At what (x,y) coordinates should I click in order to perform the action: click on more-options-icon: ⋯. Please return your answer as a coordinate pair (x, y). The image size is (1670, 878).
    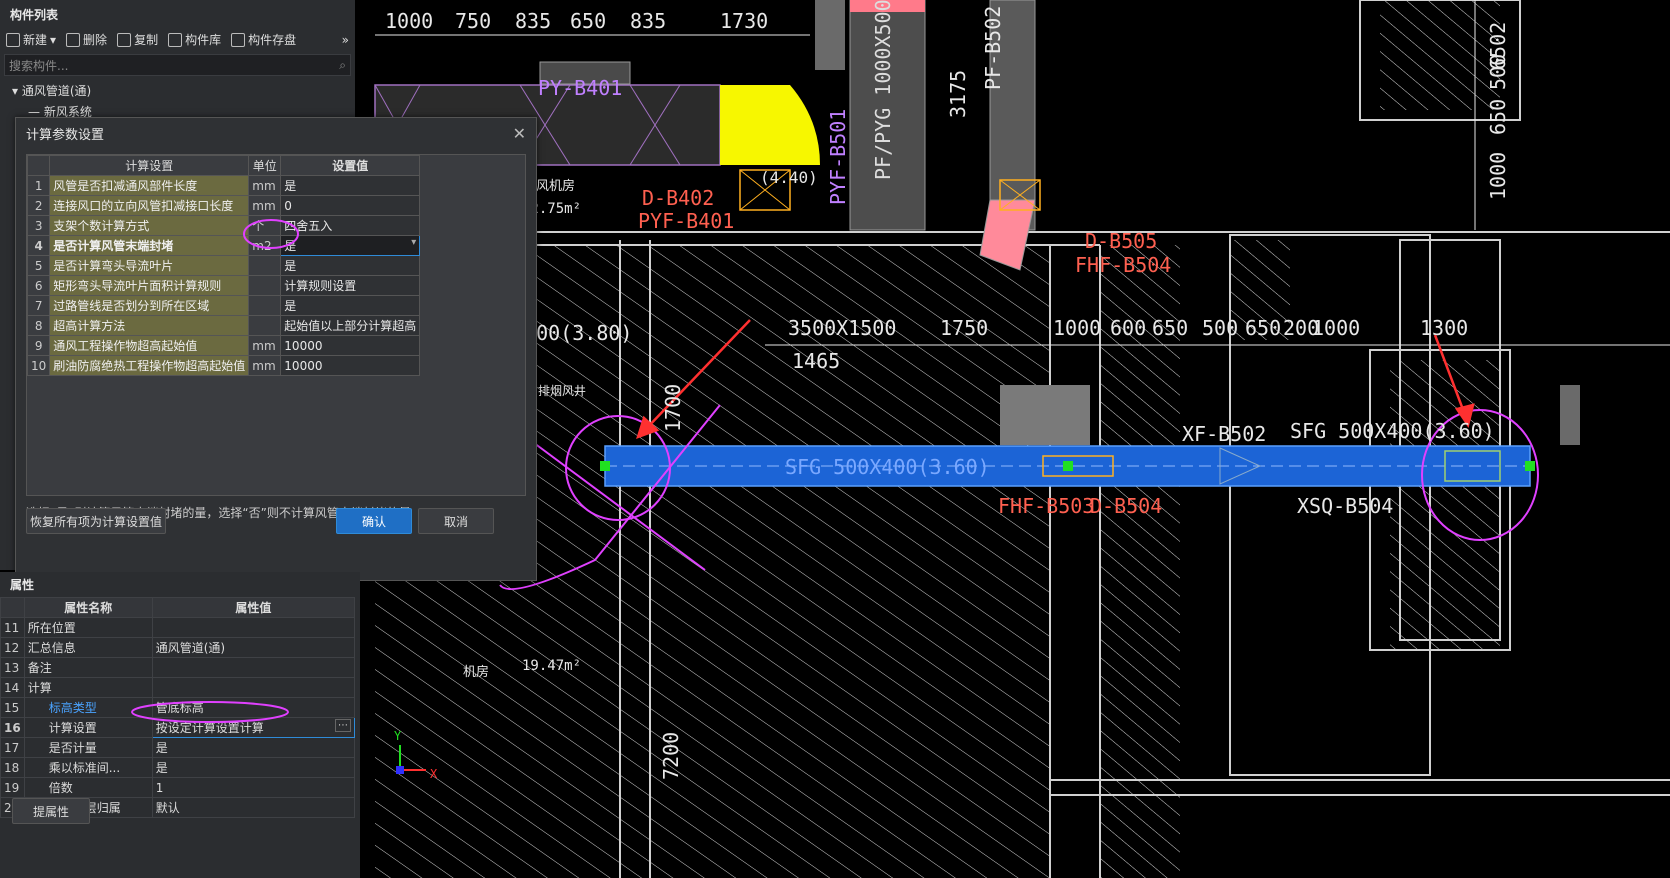
    Looking at the image, I should click on (343, 725).